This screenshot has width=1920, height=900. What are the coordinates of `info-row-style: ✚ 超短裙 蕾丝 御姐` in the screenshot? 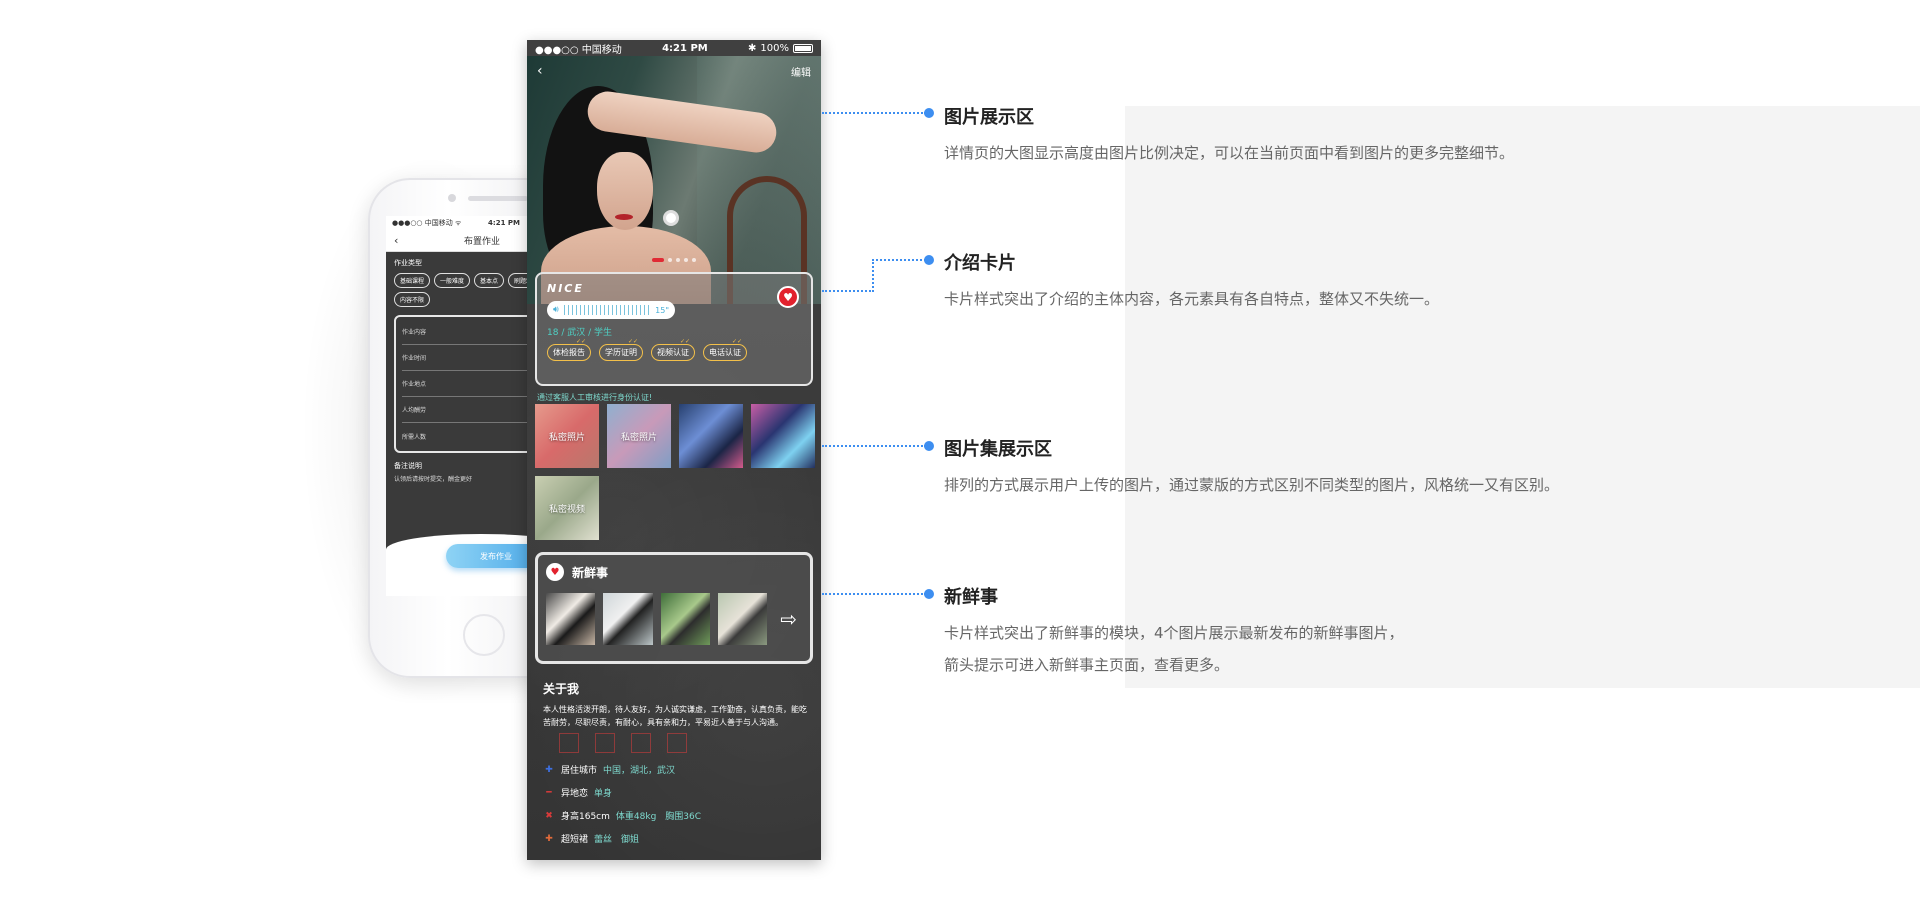 It's located at (677, 839).